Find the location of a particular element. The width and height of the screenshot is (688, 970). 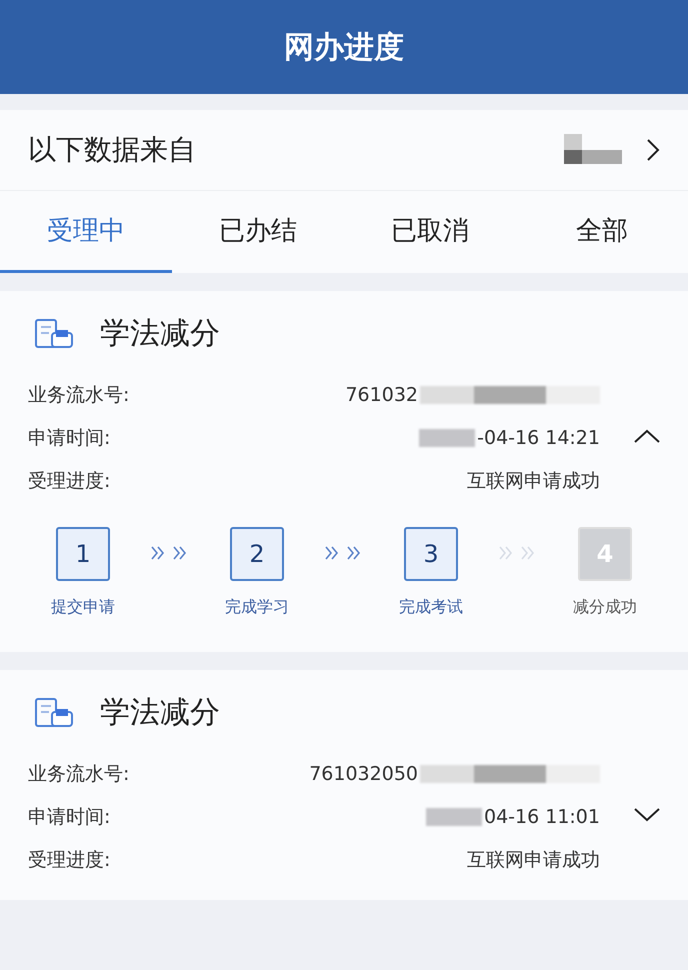

page-title: 网办进度 is located at coordinates (344, 47).